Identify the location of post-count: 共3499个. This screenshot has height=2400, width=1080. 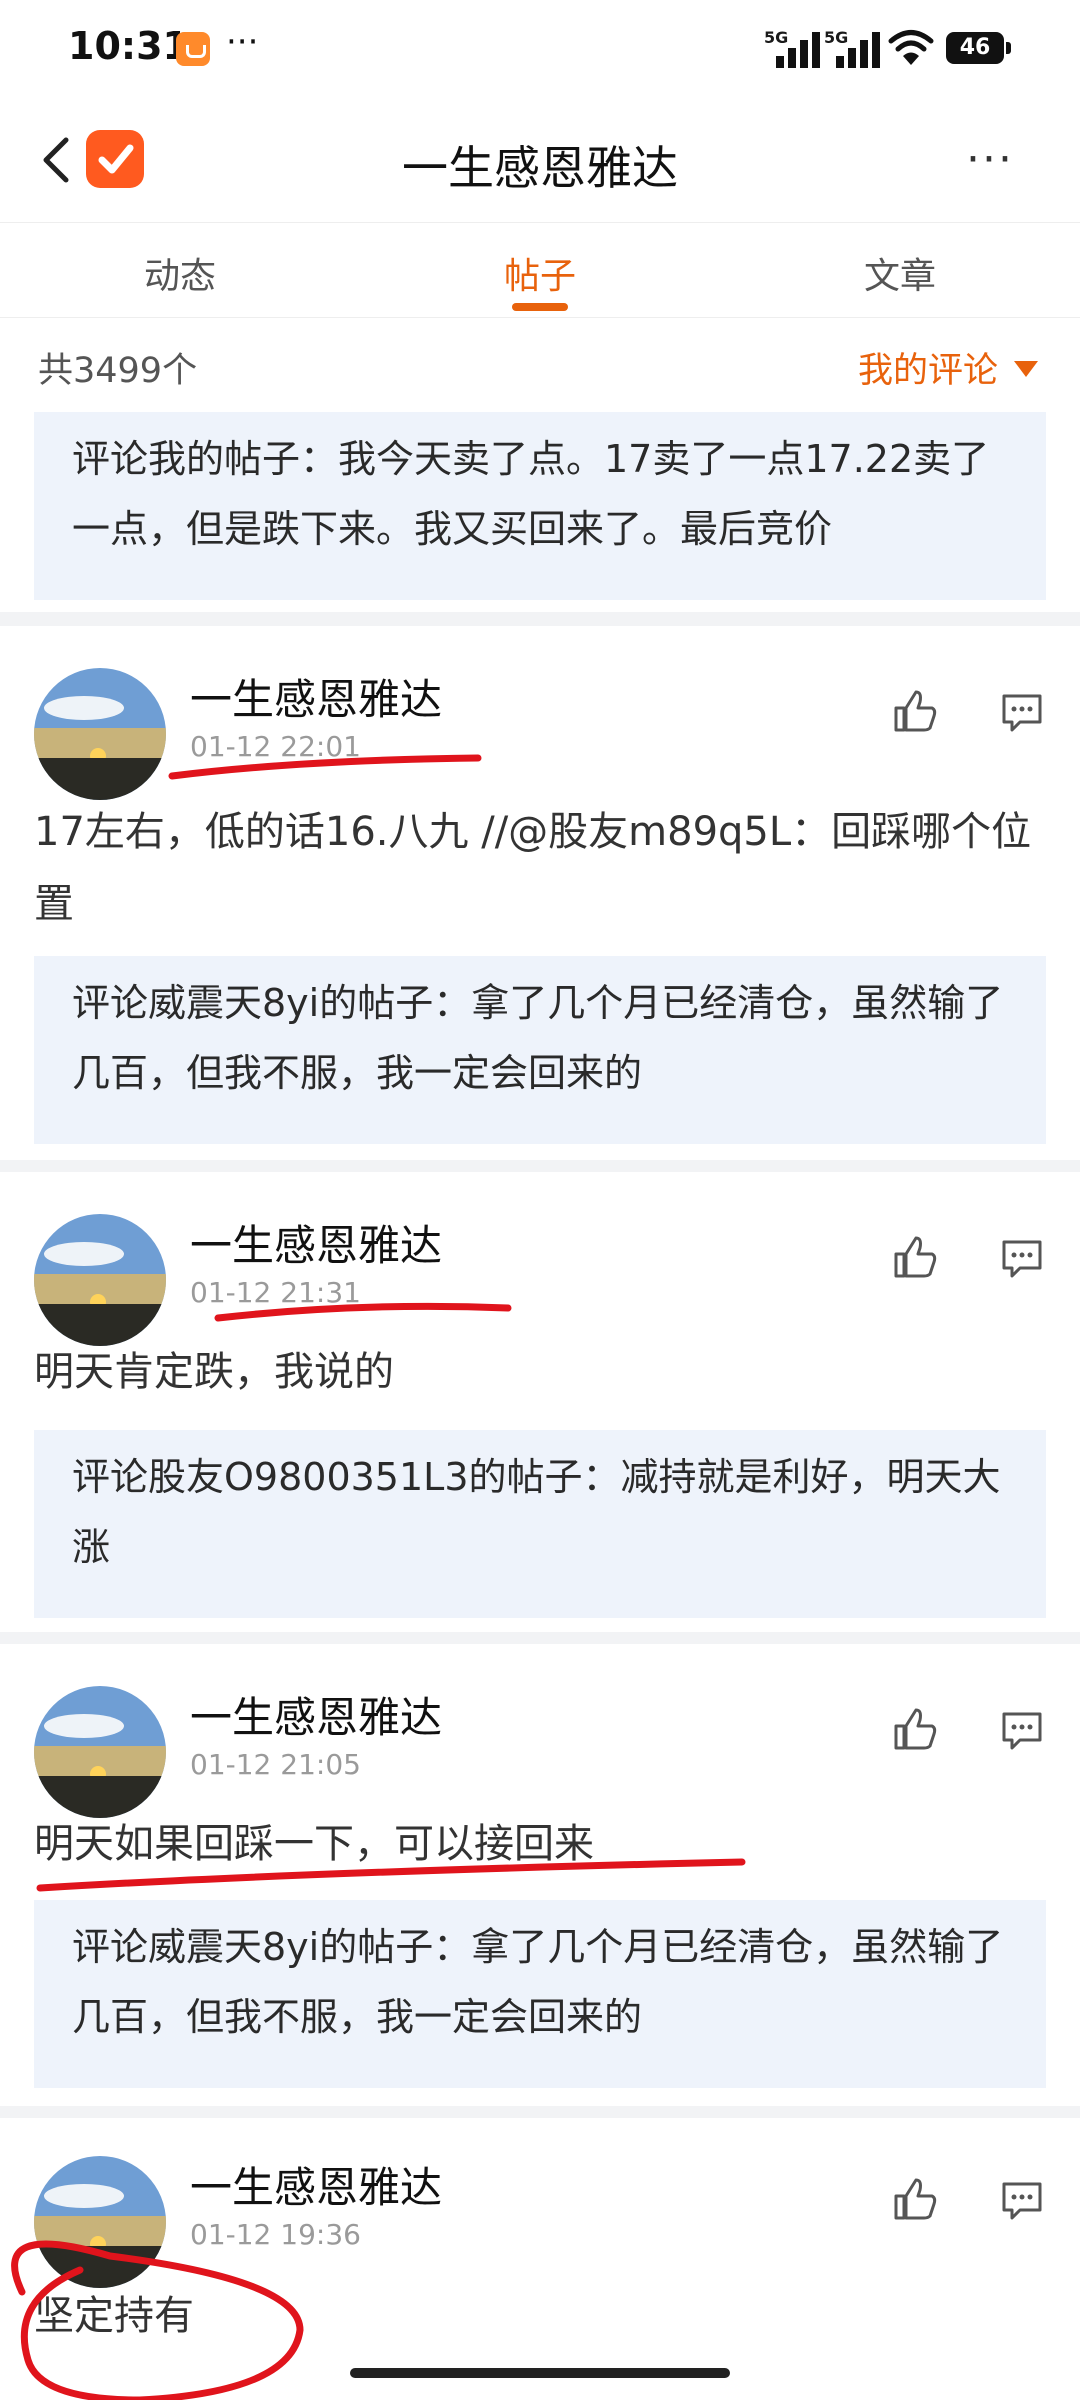
(118, 371).